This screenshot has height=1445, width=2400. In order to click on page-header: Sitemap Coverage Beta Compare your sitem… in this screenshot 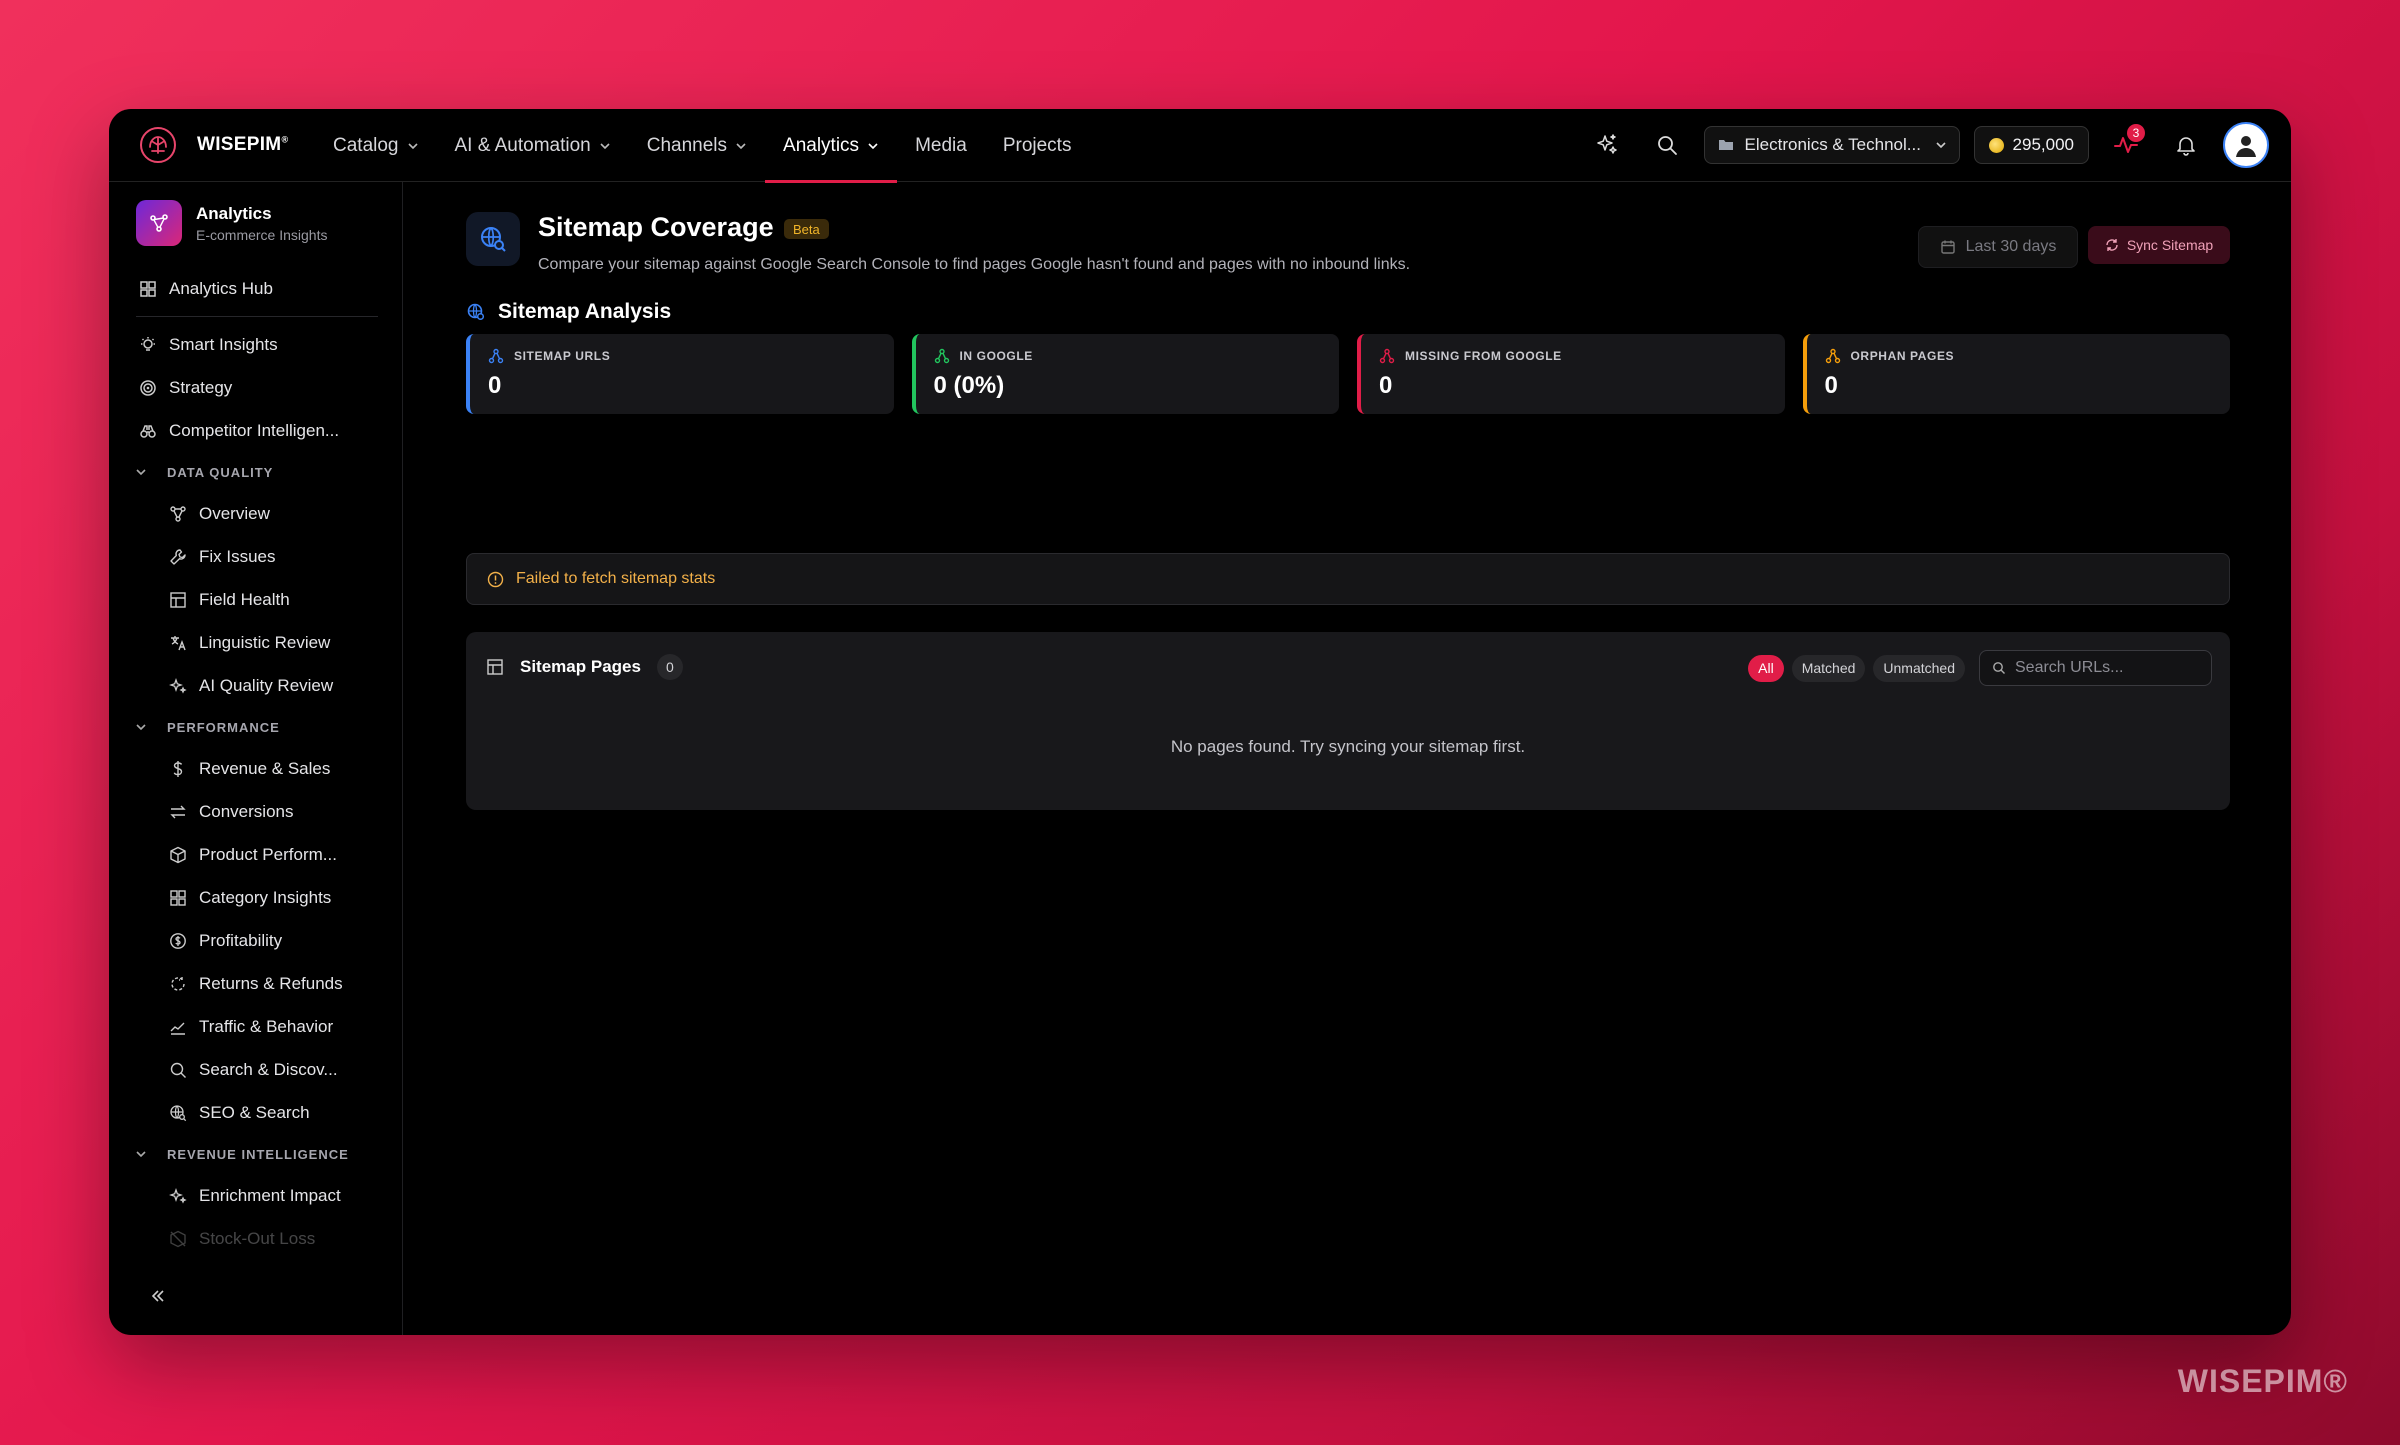, I will do `click(1348, 244)`.